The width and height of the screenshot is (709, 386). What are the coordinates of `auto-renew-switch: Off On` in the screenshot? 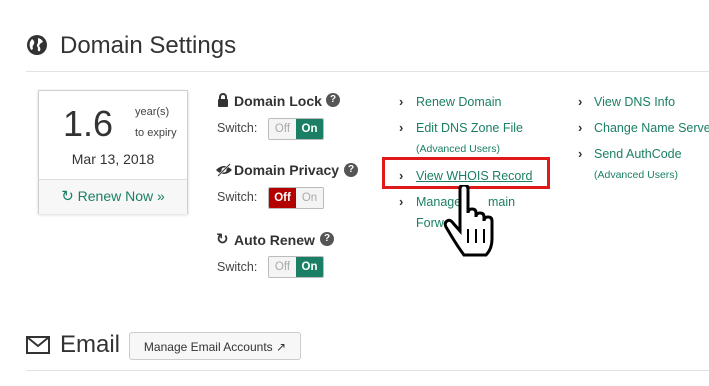 It's located at (296, 267).